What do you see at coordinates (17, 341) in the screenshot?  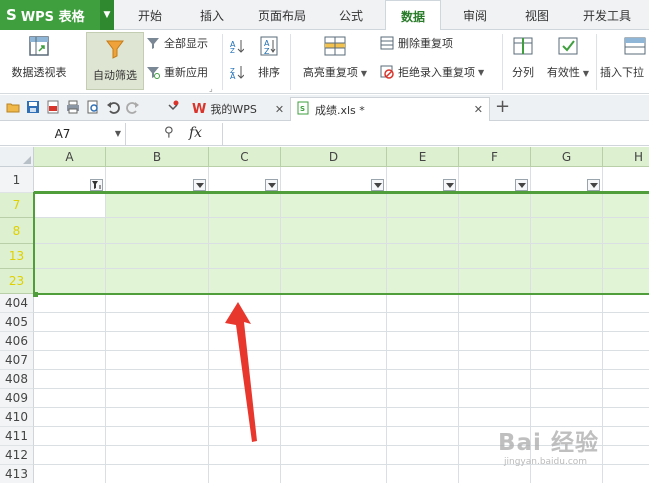 I see `row-header-406: 406` at bounding box center [17, 341].